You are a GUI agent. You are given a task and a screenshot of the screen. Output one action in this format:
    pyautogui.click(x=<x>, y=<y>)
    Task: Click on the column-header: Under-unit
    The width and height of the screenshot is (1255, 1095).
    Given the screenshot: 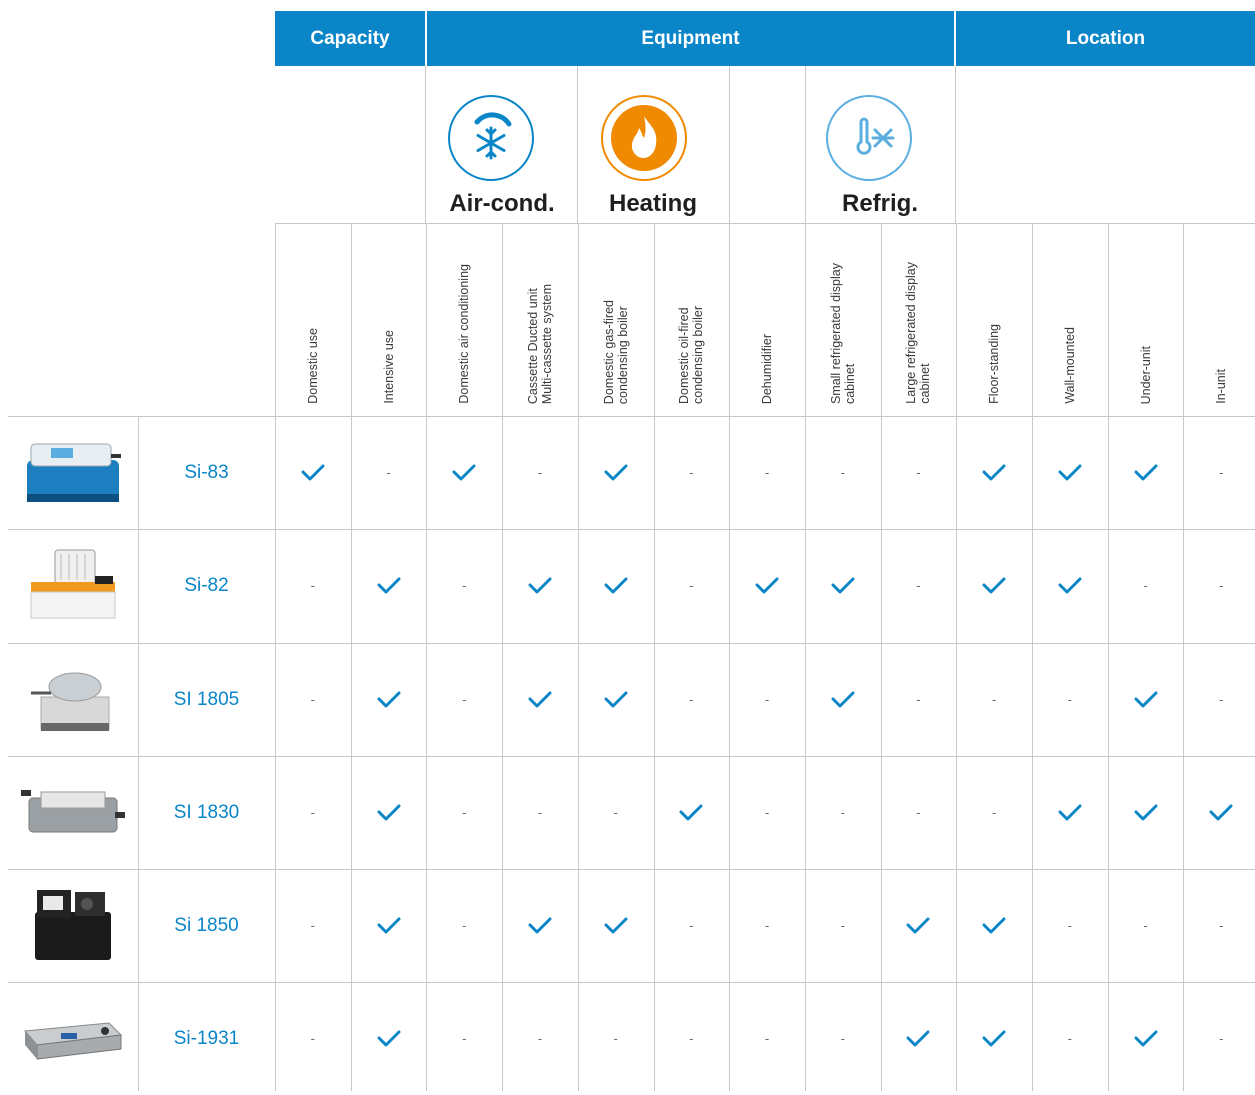 What is the action you would take?
    pyautogui.click(x=1146, y=316)
    